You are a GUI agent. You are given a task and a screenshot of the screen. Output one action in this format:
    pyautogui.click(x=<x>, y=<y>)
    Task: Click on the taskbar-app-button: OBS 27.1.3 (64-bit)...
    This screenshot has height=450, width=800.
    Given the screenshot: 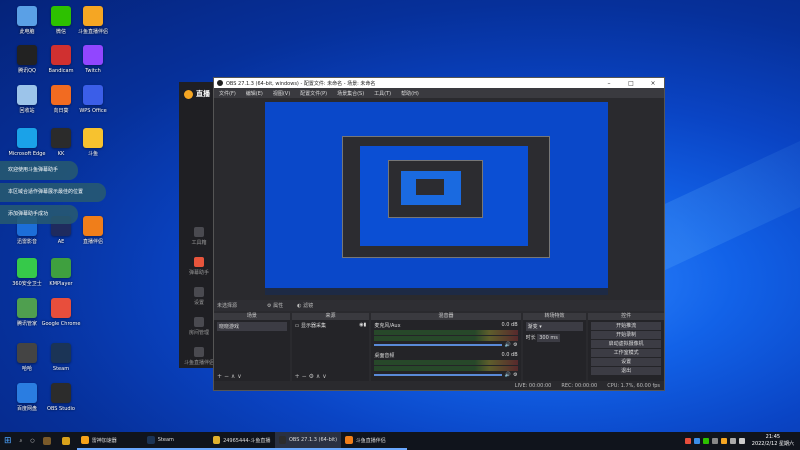 What is the action you would take?
    pyautogui.click(x=307, y=441)
    